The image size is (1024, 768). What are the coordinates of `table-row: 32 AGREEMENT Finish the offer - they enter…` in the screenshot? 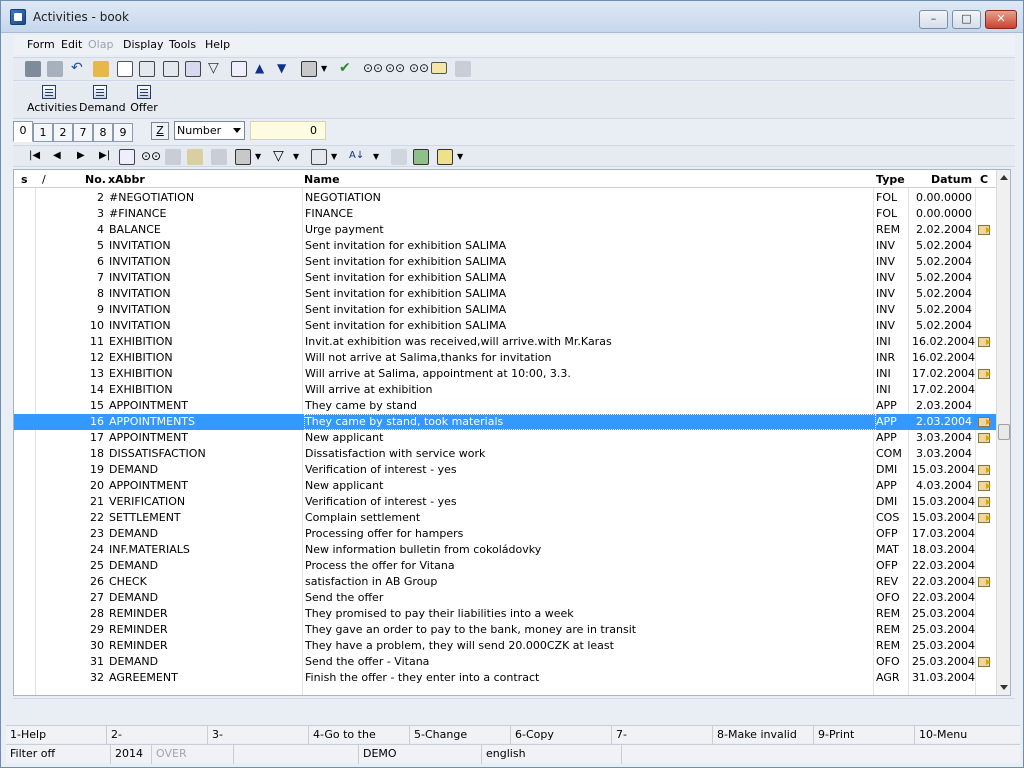 It's located at (505, 678).